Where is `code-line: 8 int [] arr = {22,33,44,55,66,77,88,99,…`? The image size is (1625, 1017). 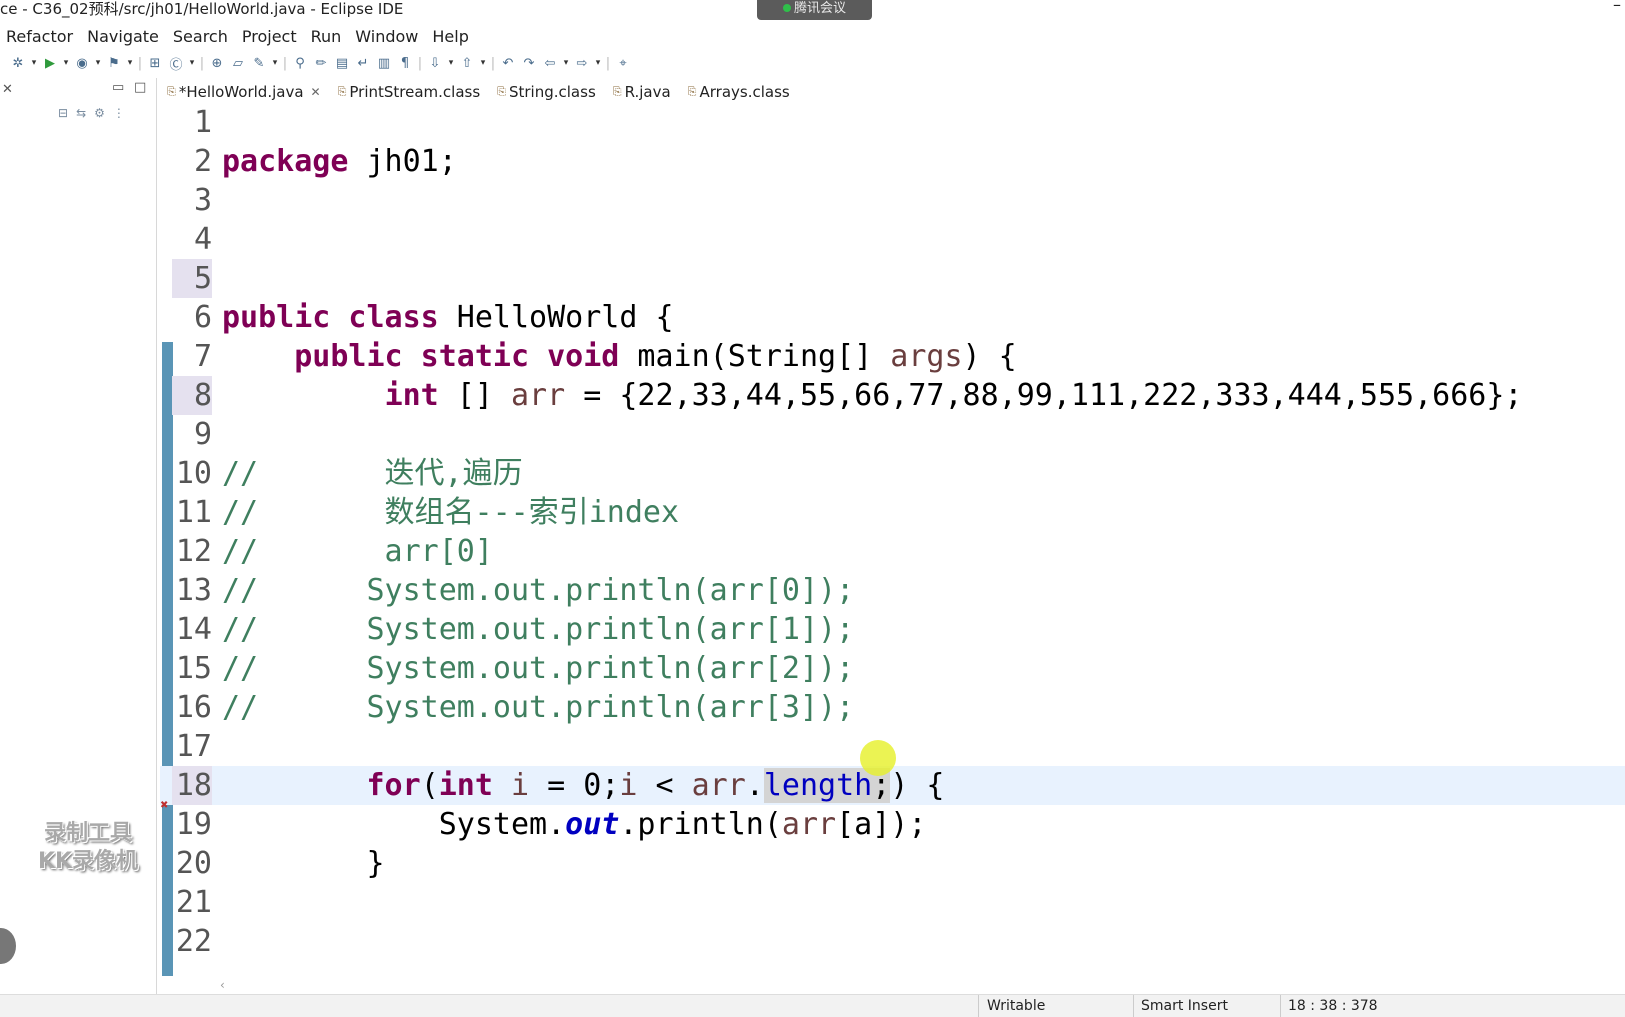
code-line: 8 int [] arr = {22,33,44,55,66,77,88,99,… is located at coordinates (892, 395).